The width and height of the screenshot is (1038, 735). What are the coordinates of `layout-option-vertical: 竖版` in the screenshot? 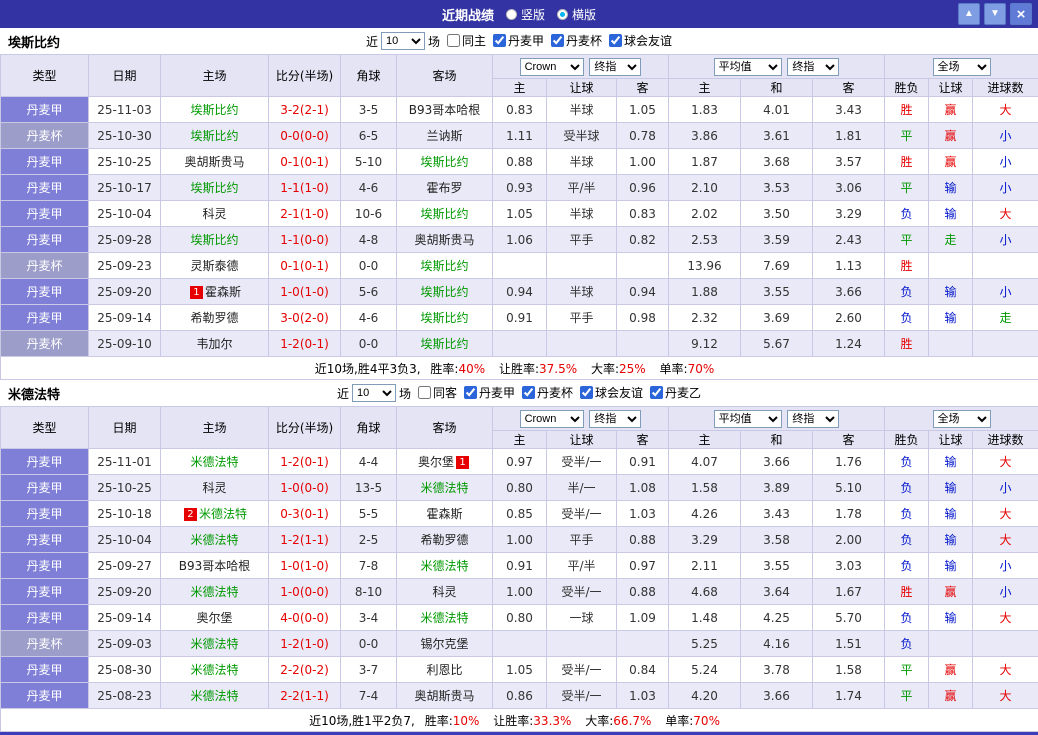 It's located at (525, 14).